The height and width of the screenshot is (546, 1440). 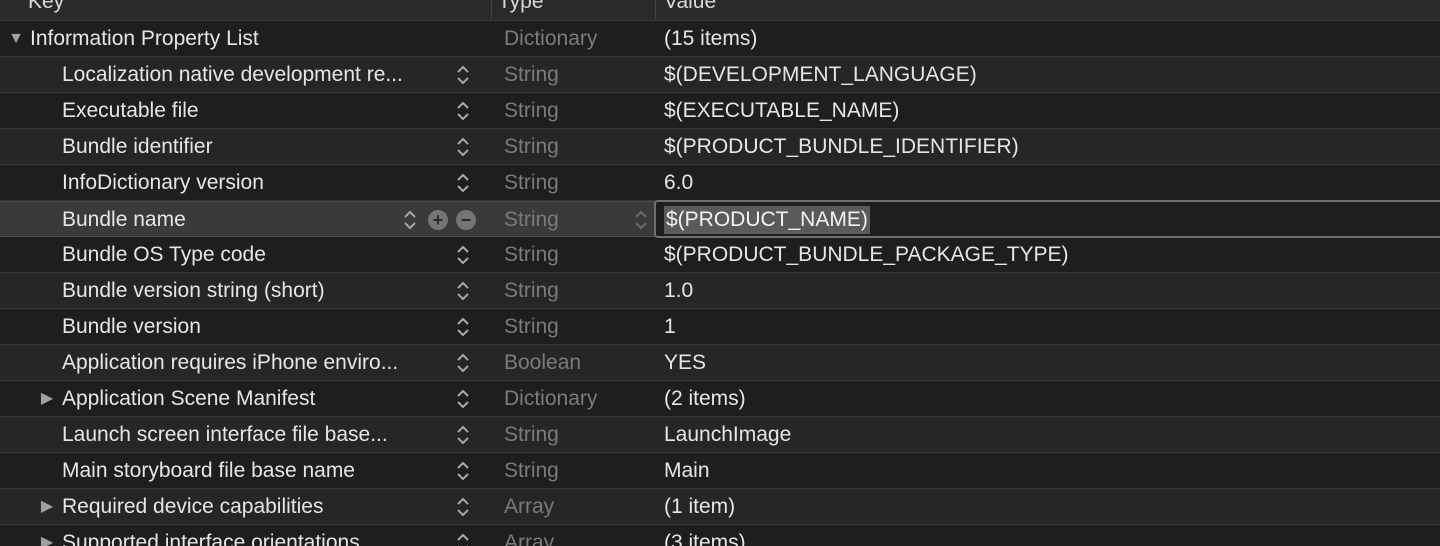 I want to click on key-cell: Information Property List, so click(x=237, y=38).